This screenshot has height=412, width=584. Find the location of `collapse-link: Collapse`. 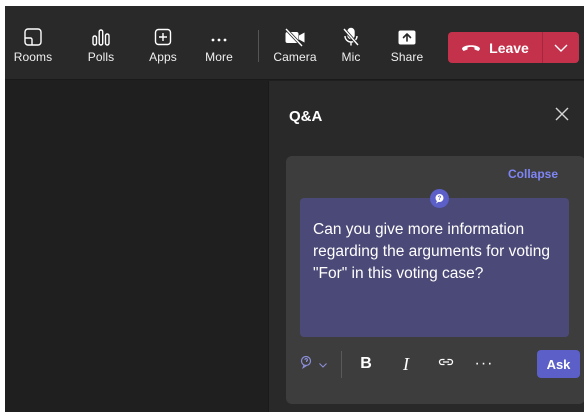

collapse-link: Collapse is located at coordinates (533, 174).